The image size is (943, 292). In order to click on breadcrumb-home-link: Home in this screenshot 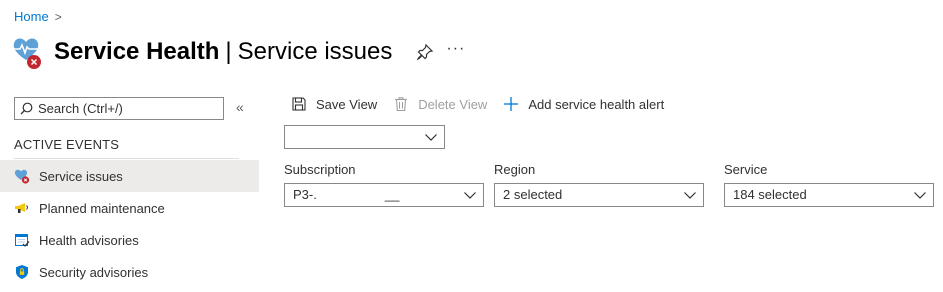, I will do `click(31, 16)`.